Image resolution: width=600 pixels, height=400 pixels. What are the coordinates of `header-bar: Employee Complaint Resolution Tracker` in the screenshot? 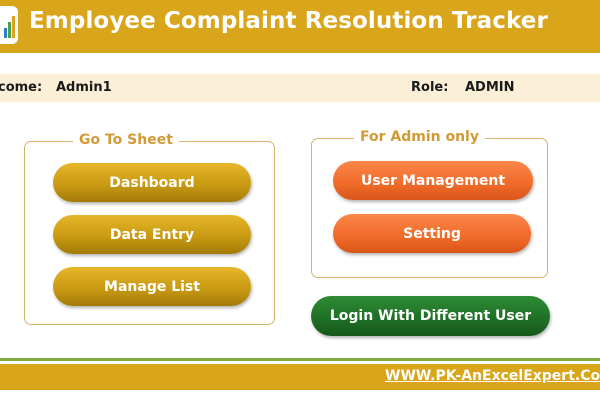 It's located at (300, 26).